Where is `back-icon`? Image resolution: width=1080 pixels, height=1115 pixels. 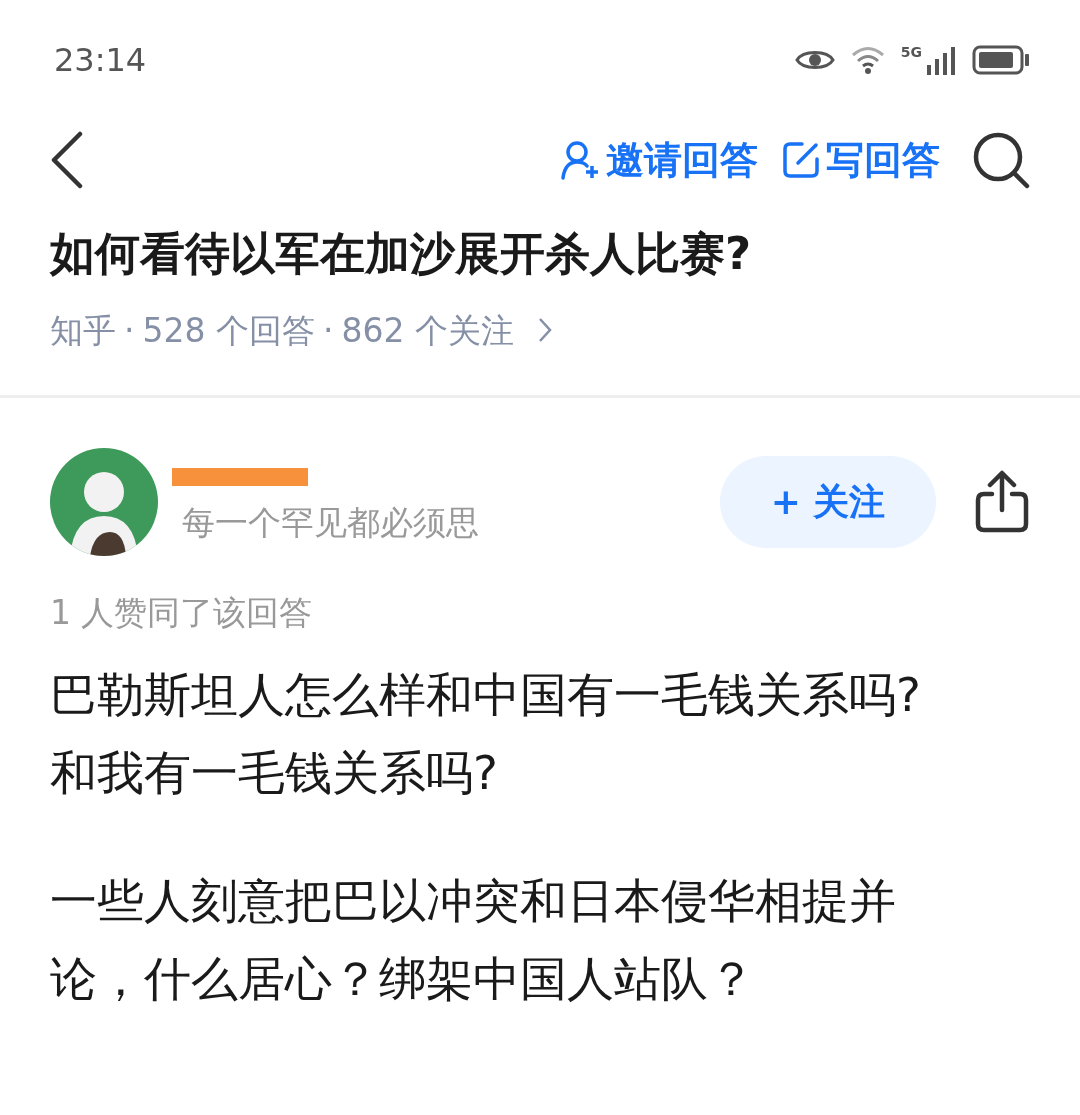 back-icon is located at coordinates (67, 160).